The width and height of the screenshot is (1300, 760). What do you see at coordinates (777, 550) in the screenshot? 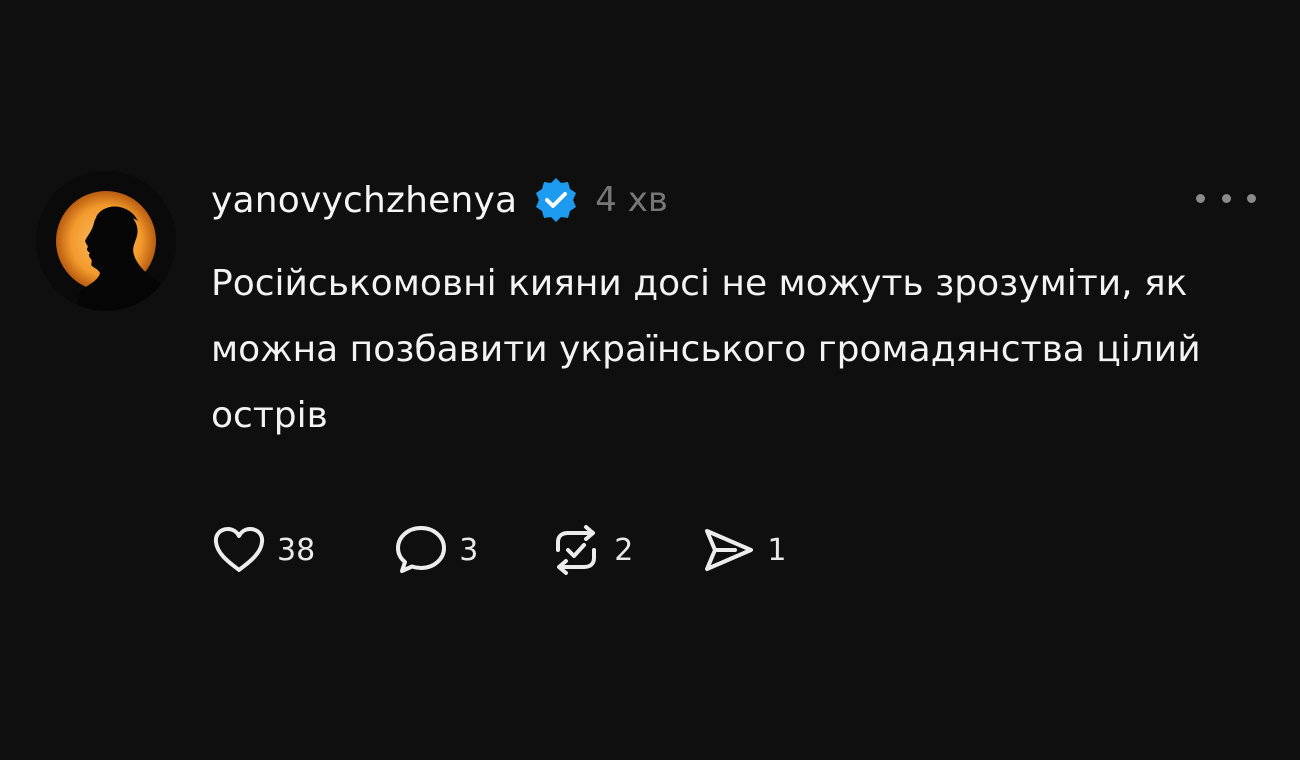
I see `share-count: 1` at bounding box center [777, 550].